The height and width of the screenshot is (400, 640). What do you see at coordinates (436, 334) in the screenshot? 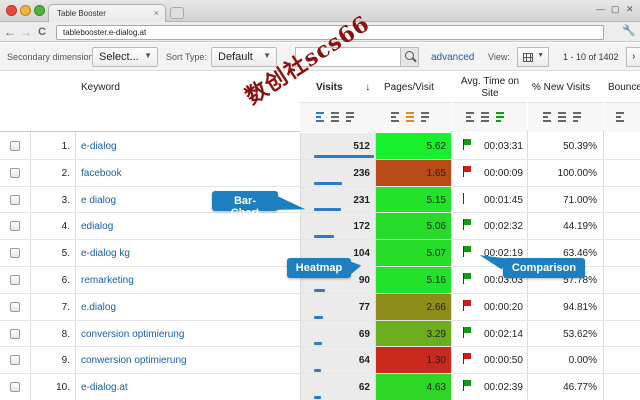
I see `pages-visit-value: 3.29` at bounding box center [436, 334].